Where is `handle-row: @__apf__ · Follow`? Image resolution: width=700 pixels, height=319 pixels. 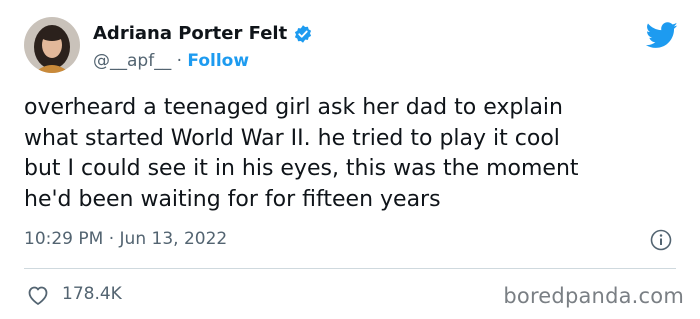
handle-row: @__apf__ · Follow is located at coordinates (171, 61).